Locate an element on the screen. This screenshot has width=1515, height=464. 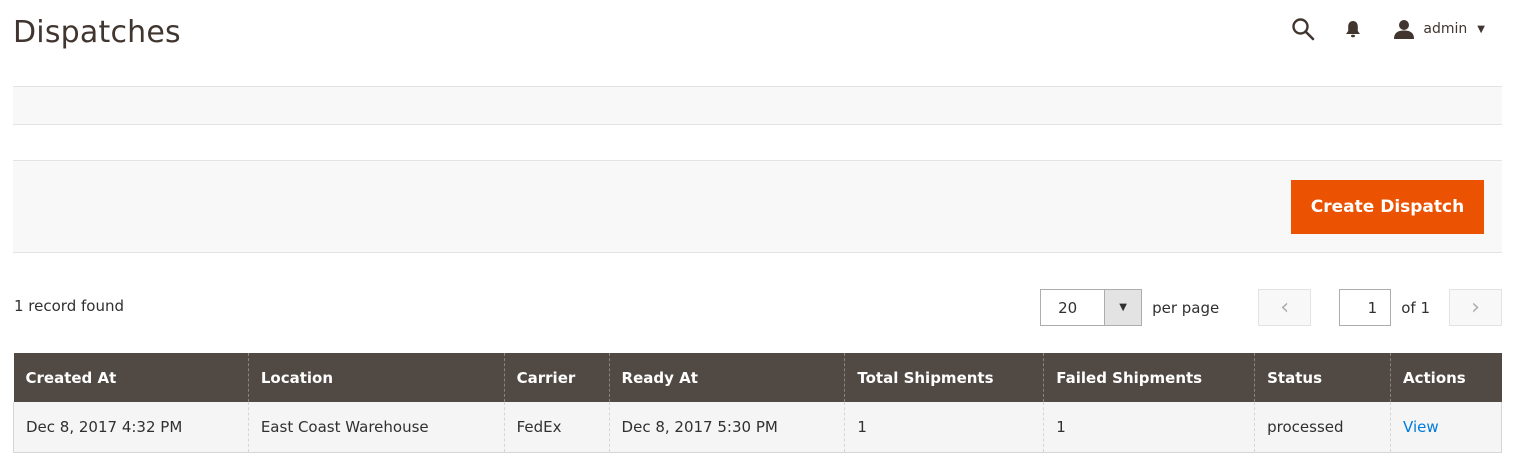
bell-icon is located at coordinates (1353, 29).